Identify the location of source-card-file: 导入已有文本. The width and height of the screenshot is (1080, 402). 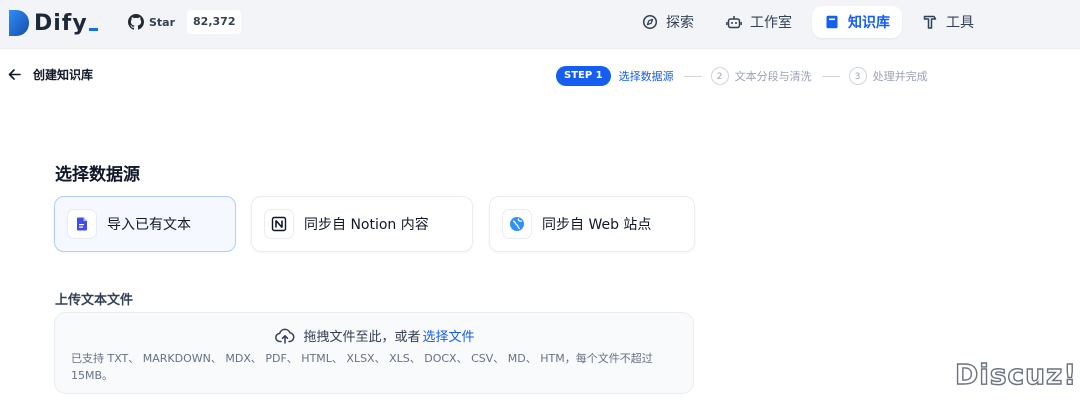
(145, 224).